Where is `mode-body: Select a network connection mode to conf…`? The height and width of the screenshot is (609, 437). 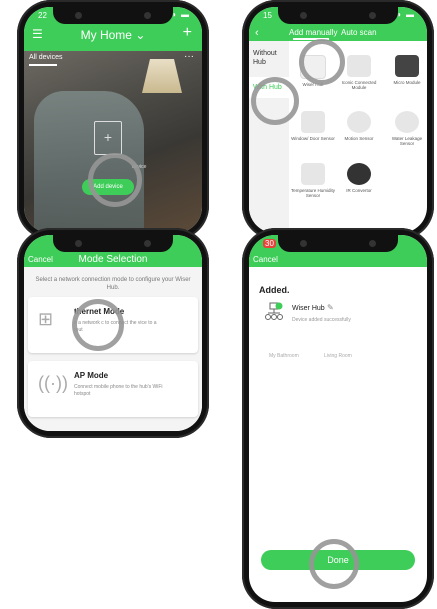
mode-body: Select a network connection mode to conf… is located at coordinates (113, 349).